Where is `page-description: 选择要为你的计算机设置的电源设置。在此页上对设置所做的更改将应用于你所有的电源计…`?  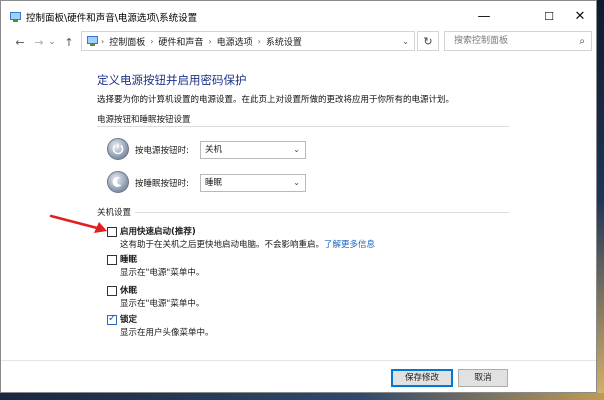
page-description: 选择要为你的计算机设置的电源设置。在此页上对设置所做的更改将应用于你所有的电源计… is located at coordinates (276, 100).